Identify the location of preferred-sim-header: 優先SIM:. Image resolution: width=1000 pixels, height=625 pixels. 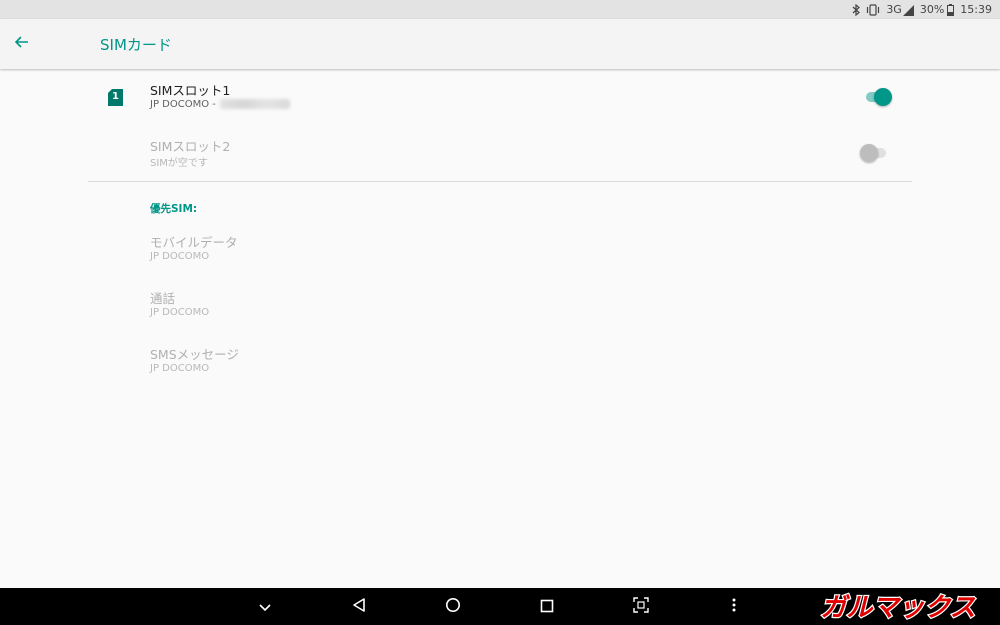
(174, 209).